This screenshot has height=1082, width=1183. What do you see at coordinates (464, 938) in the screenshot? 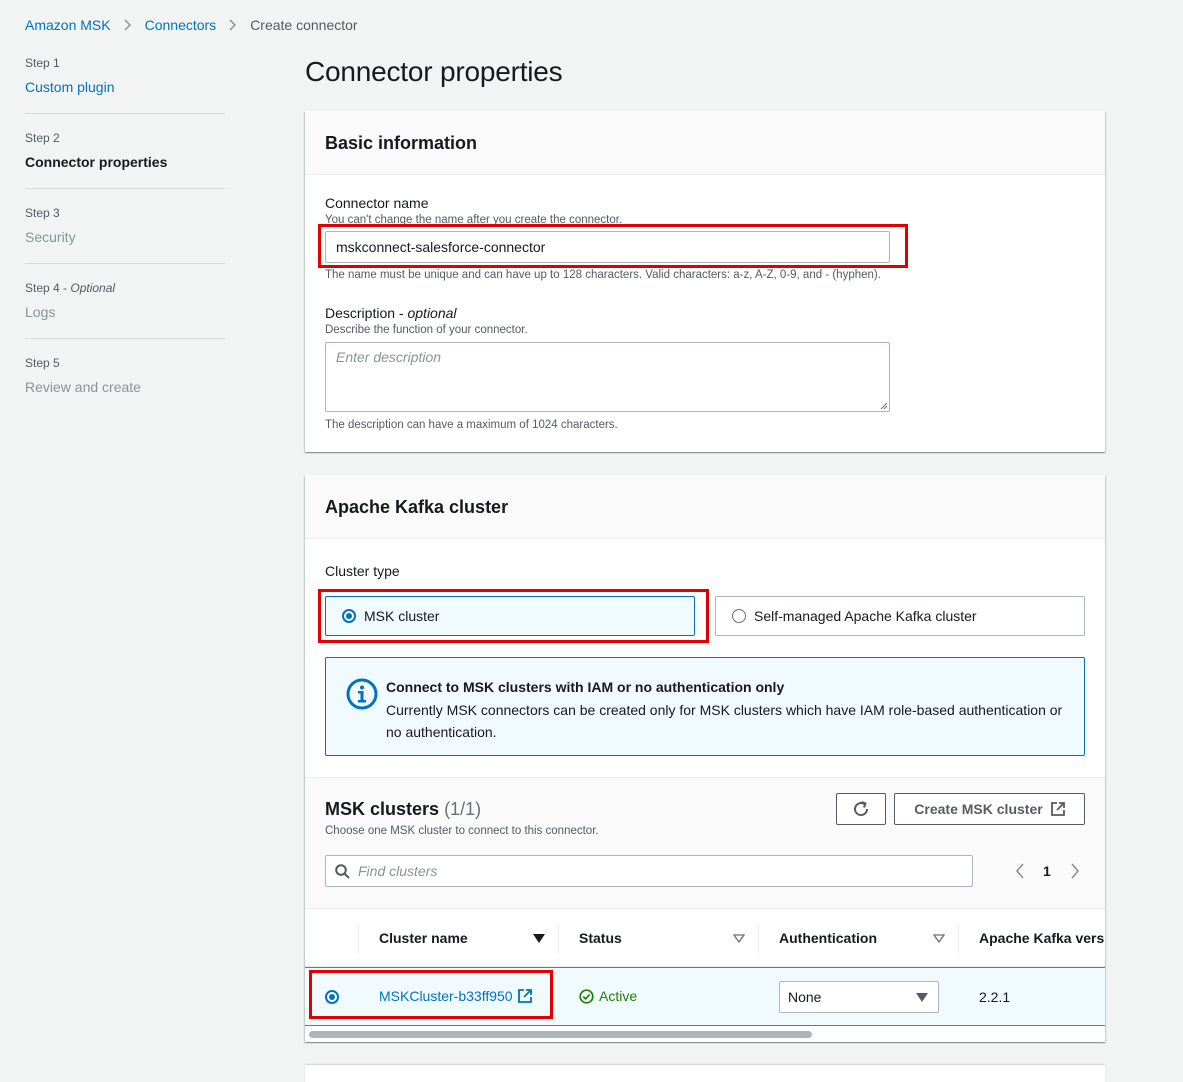
I see `column-header-cluster-name: Cluster name` at bounding box center [464, 938].